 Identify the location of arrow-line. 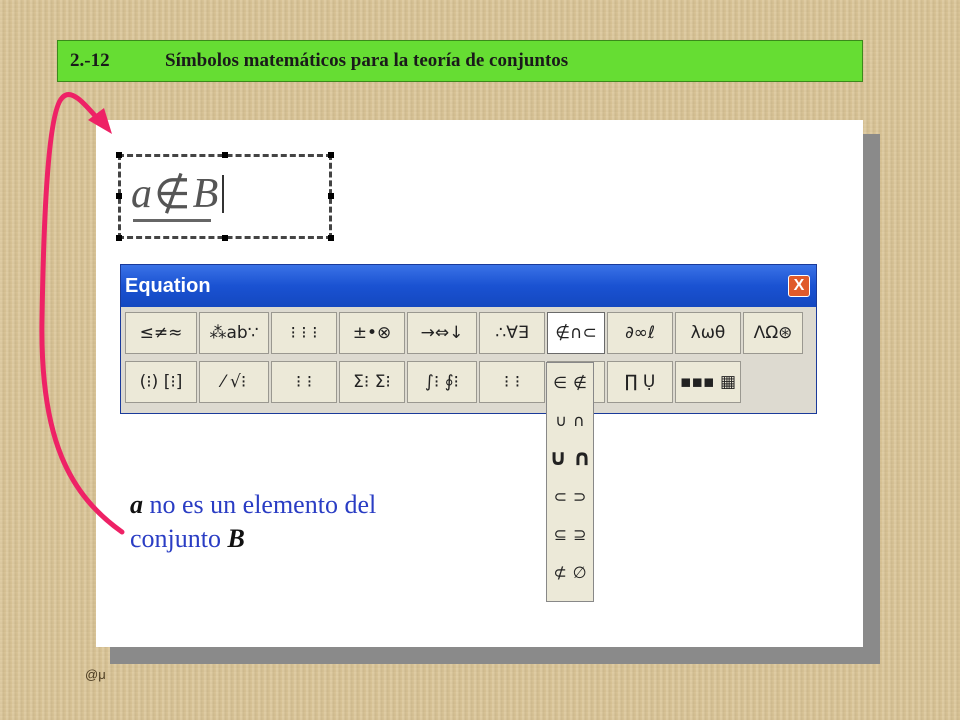
(82, 313).